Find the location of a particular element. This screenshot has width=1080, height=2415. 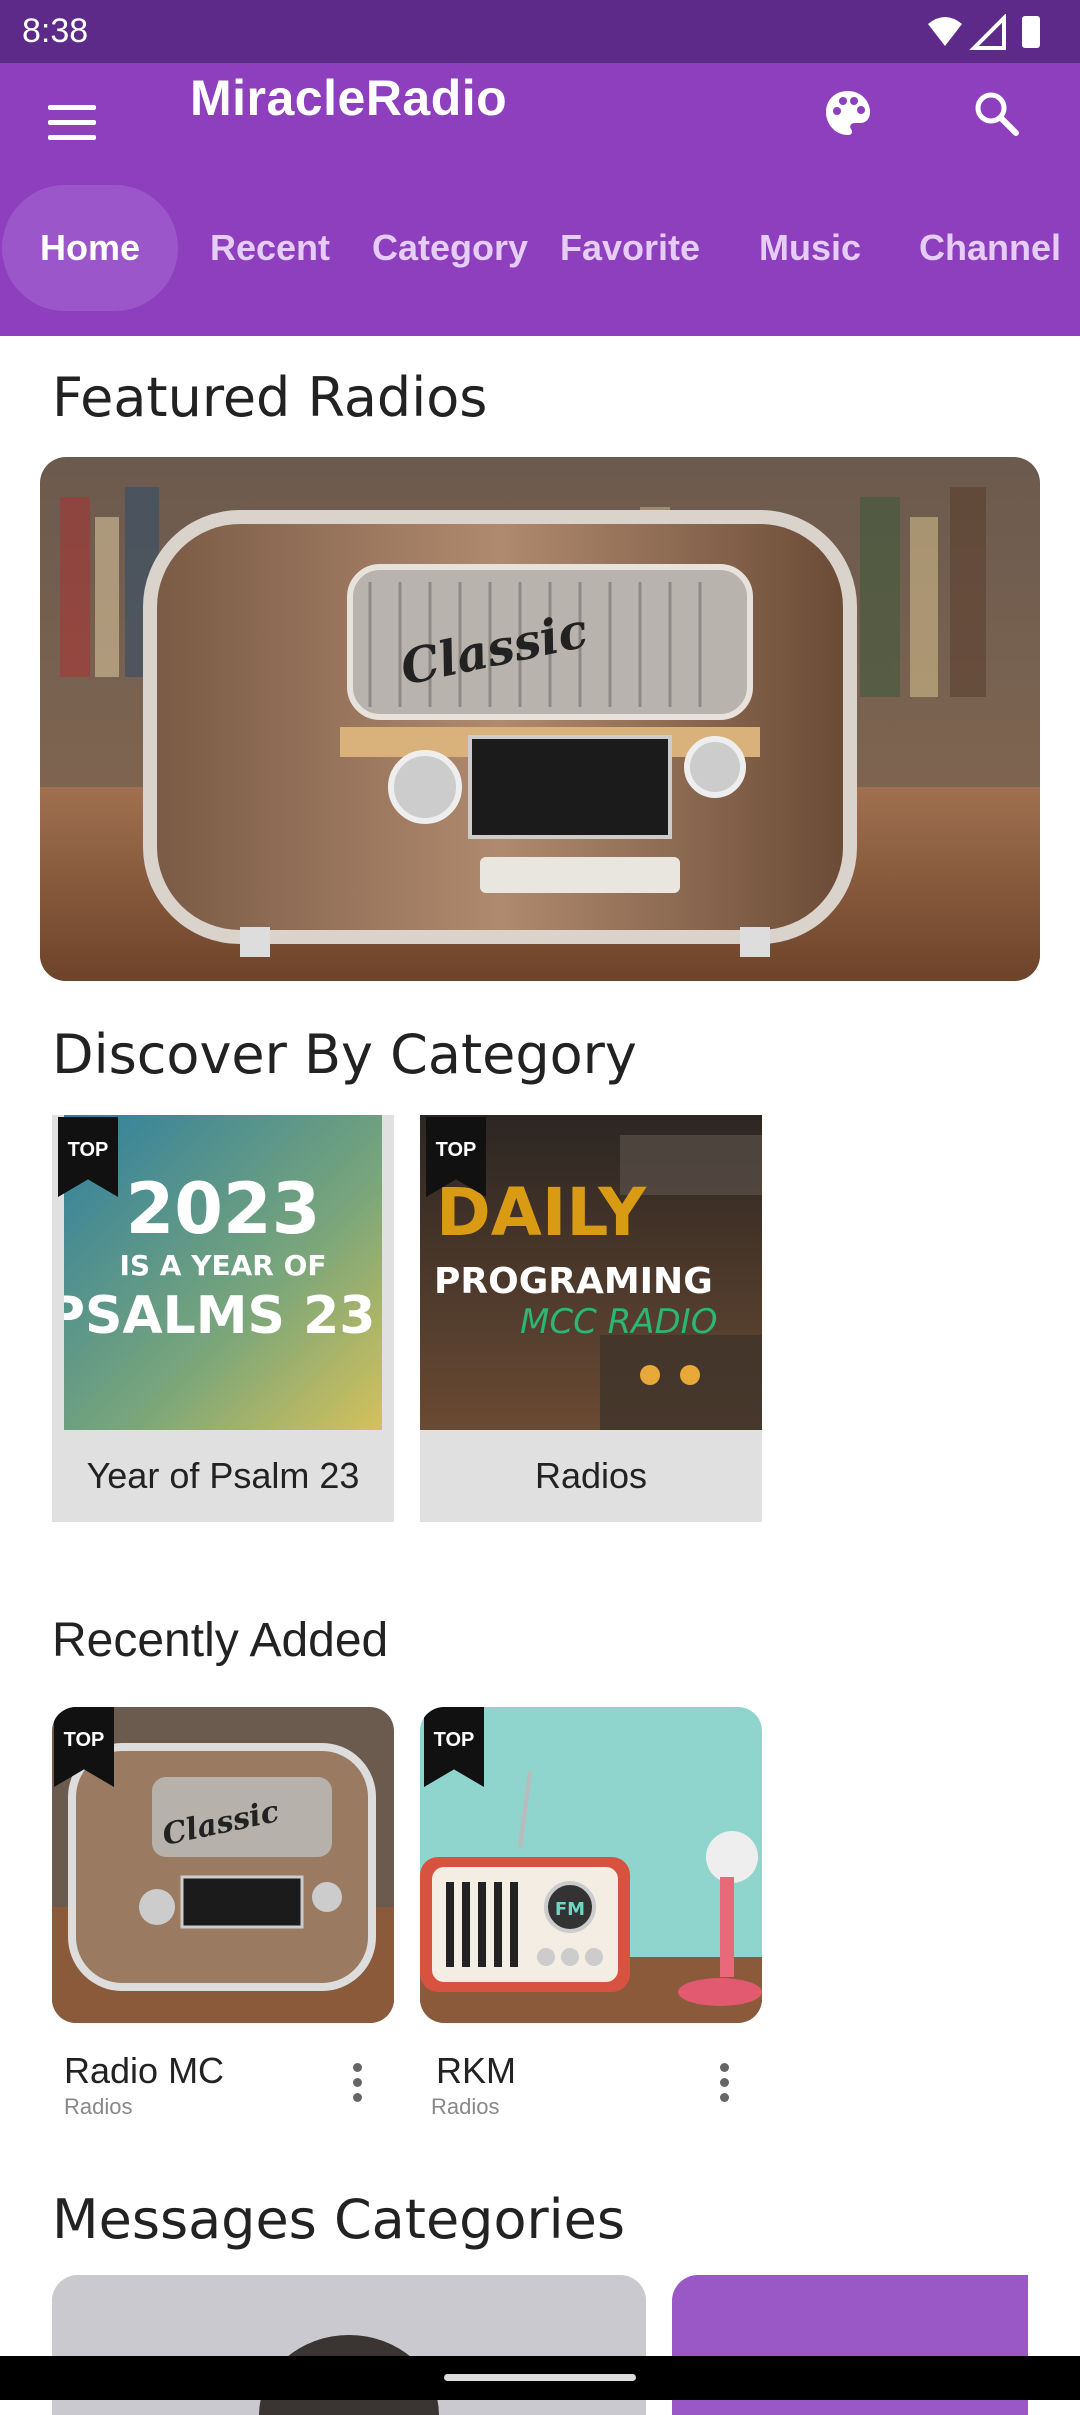

status-icons is located at coordinates (984, 32).